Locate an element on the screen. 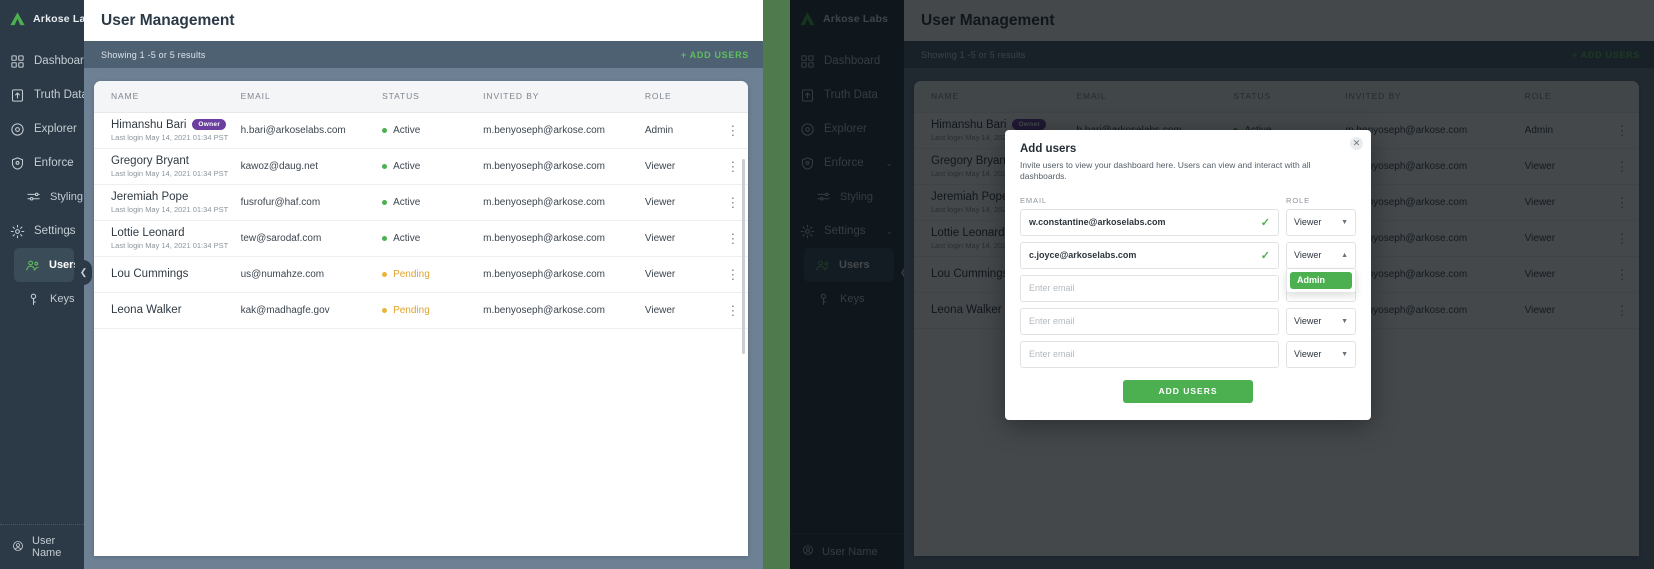 Image resolution: width=1654 pixels, height=569 pixels. table-column-header: NAME is located at coordinates (167, 97).